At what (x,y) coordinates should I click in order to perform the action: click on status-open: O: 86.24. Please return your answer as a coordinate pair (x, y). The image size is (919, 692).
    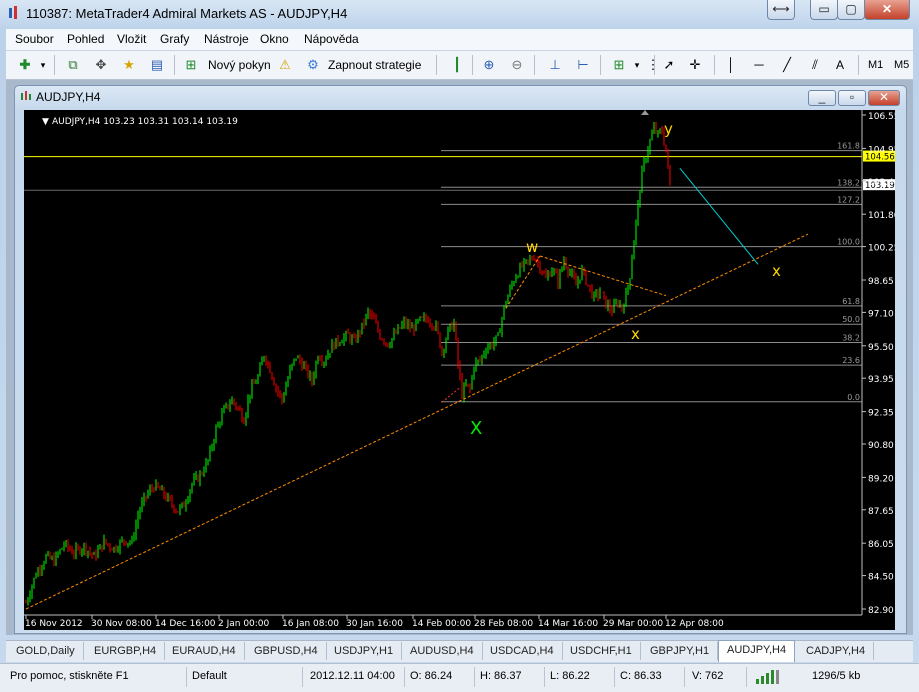
    Looking at the image, I should click on (431, 676).